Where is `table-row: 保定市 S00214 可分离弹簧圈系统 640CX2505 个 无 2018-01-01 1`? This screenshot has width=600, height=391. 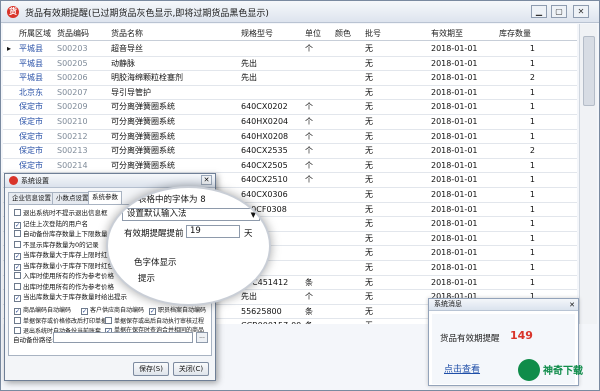
table-row: 保定市 S00214 可分离弹簧圈系统 640CX2505 个 无 2018-01-01 1 is located at coordinates (290, 166).